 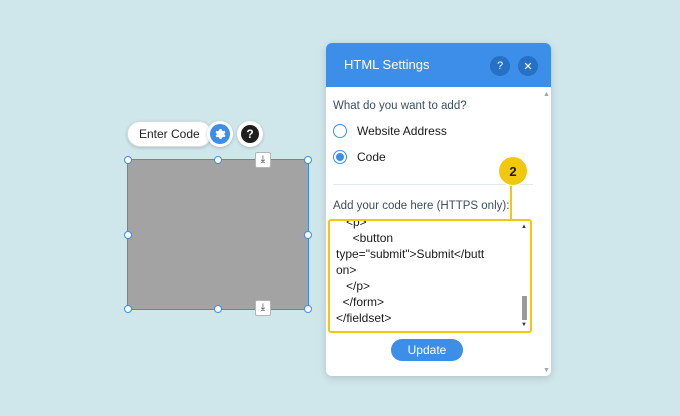 I want to click on panel-header: HTML Settings ? ✕, so click(x=438, y=65).